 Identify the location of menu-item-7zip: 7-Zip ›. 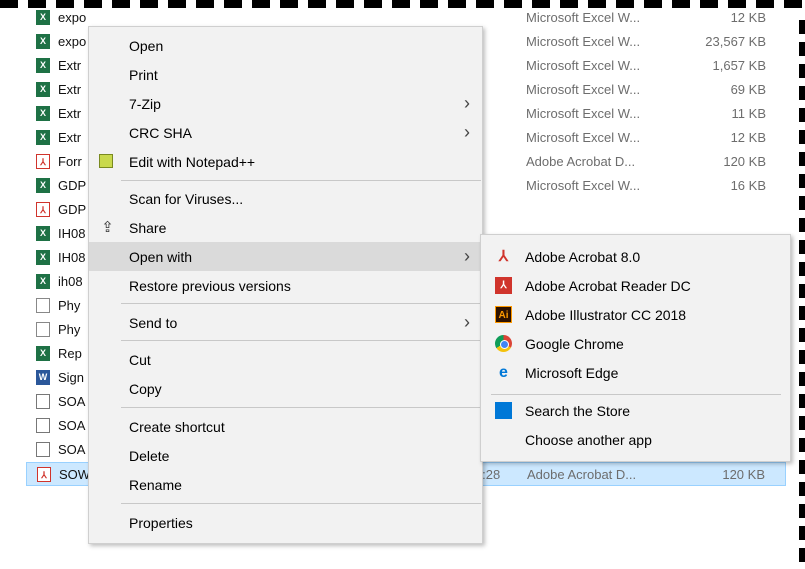
(285, 103).